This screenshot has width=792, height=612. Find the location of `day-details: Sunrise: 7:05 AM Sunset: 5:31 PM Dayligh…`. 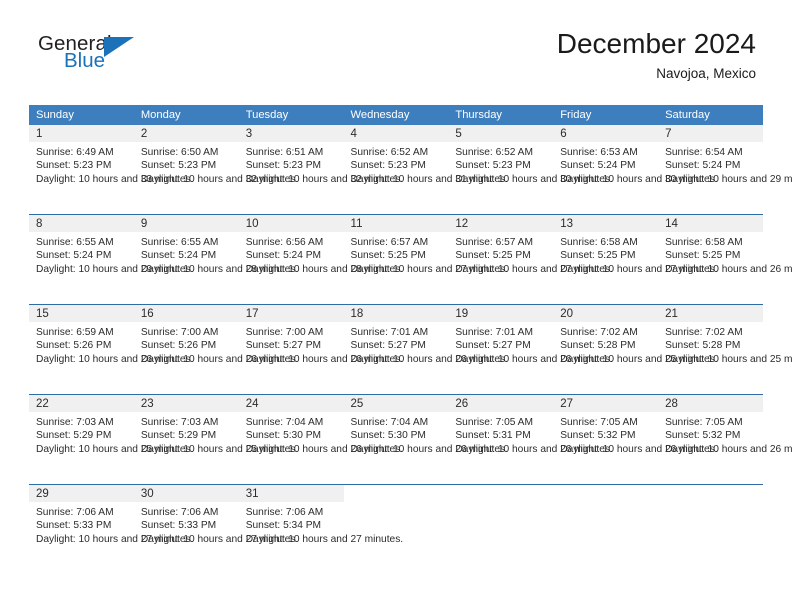

day-details: Sunrise: 7:05 AM Sunset: 5:31 PM Dayligh… is located at coordinates (530, 434).